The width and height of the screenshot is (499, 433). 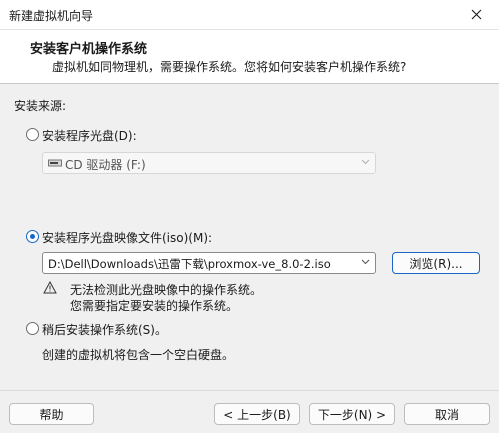 What do you see at coordinates (32, 328) in the screenshot?
I see `radio-install-later` at bounding box center [32, 328].